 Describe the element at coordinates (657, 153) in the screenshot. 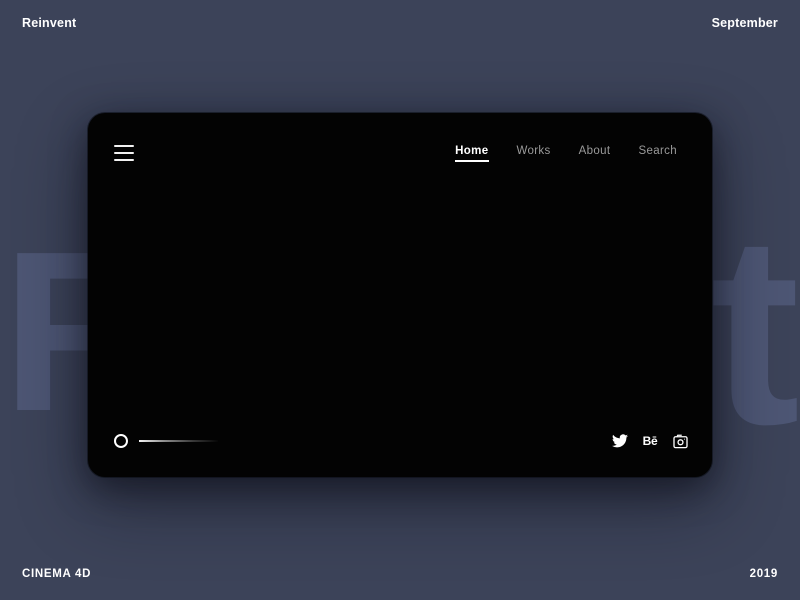

I see `nav-item-search: Search` at that location.